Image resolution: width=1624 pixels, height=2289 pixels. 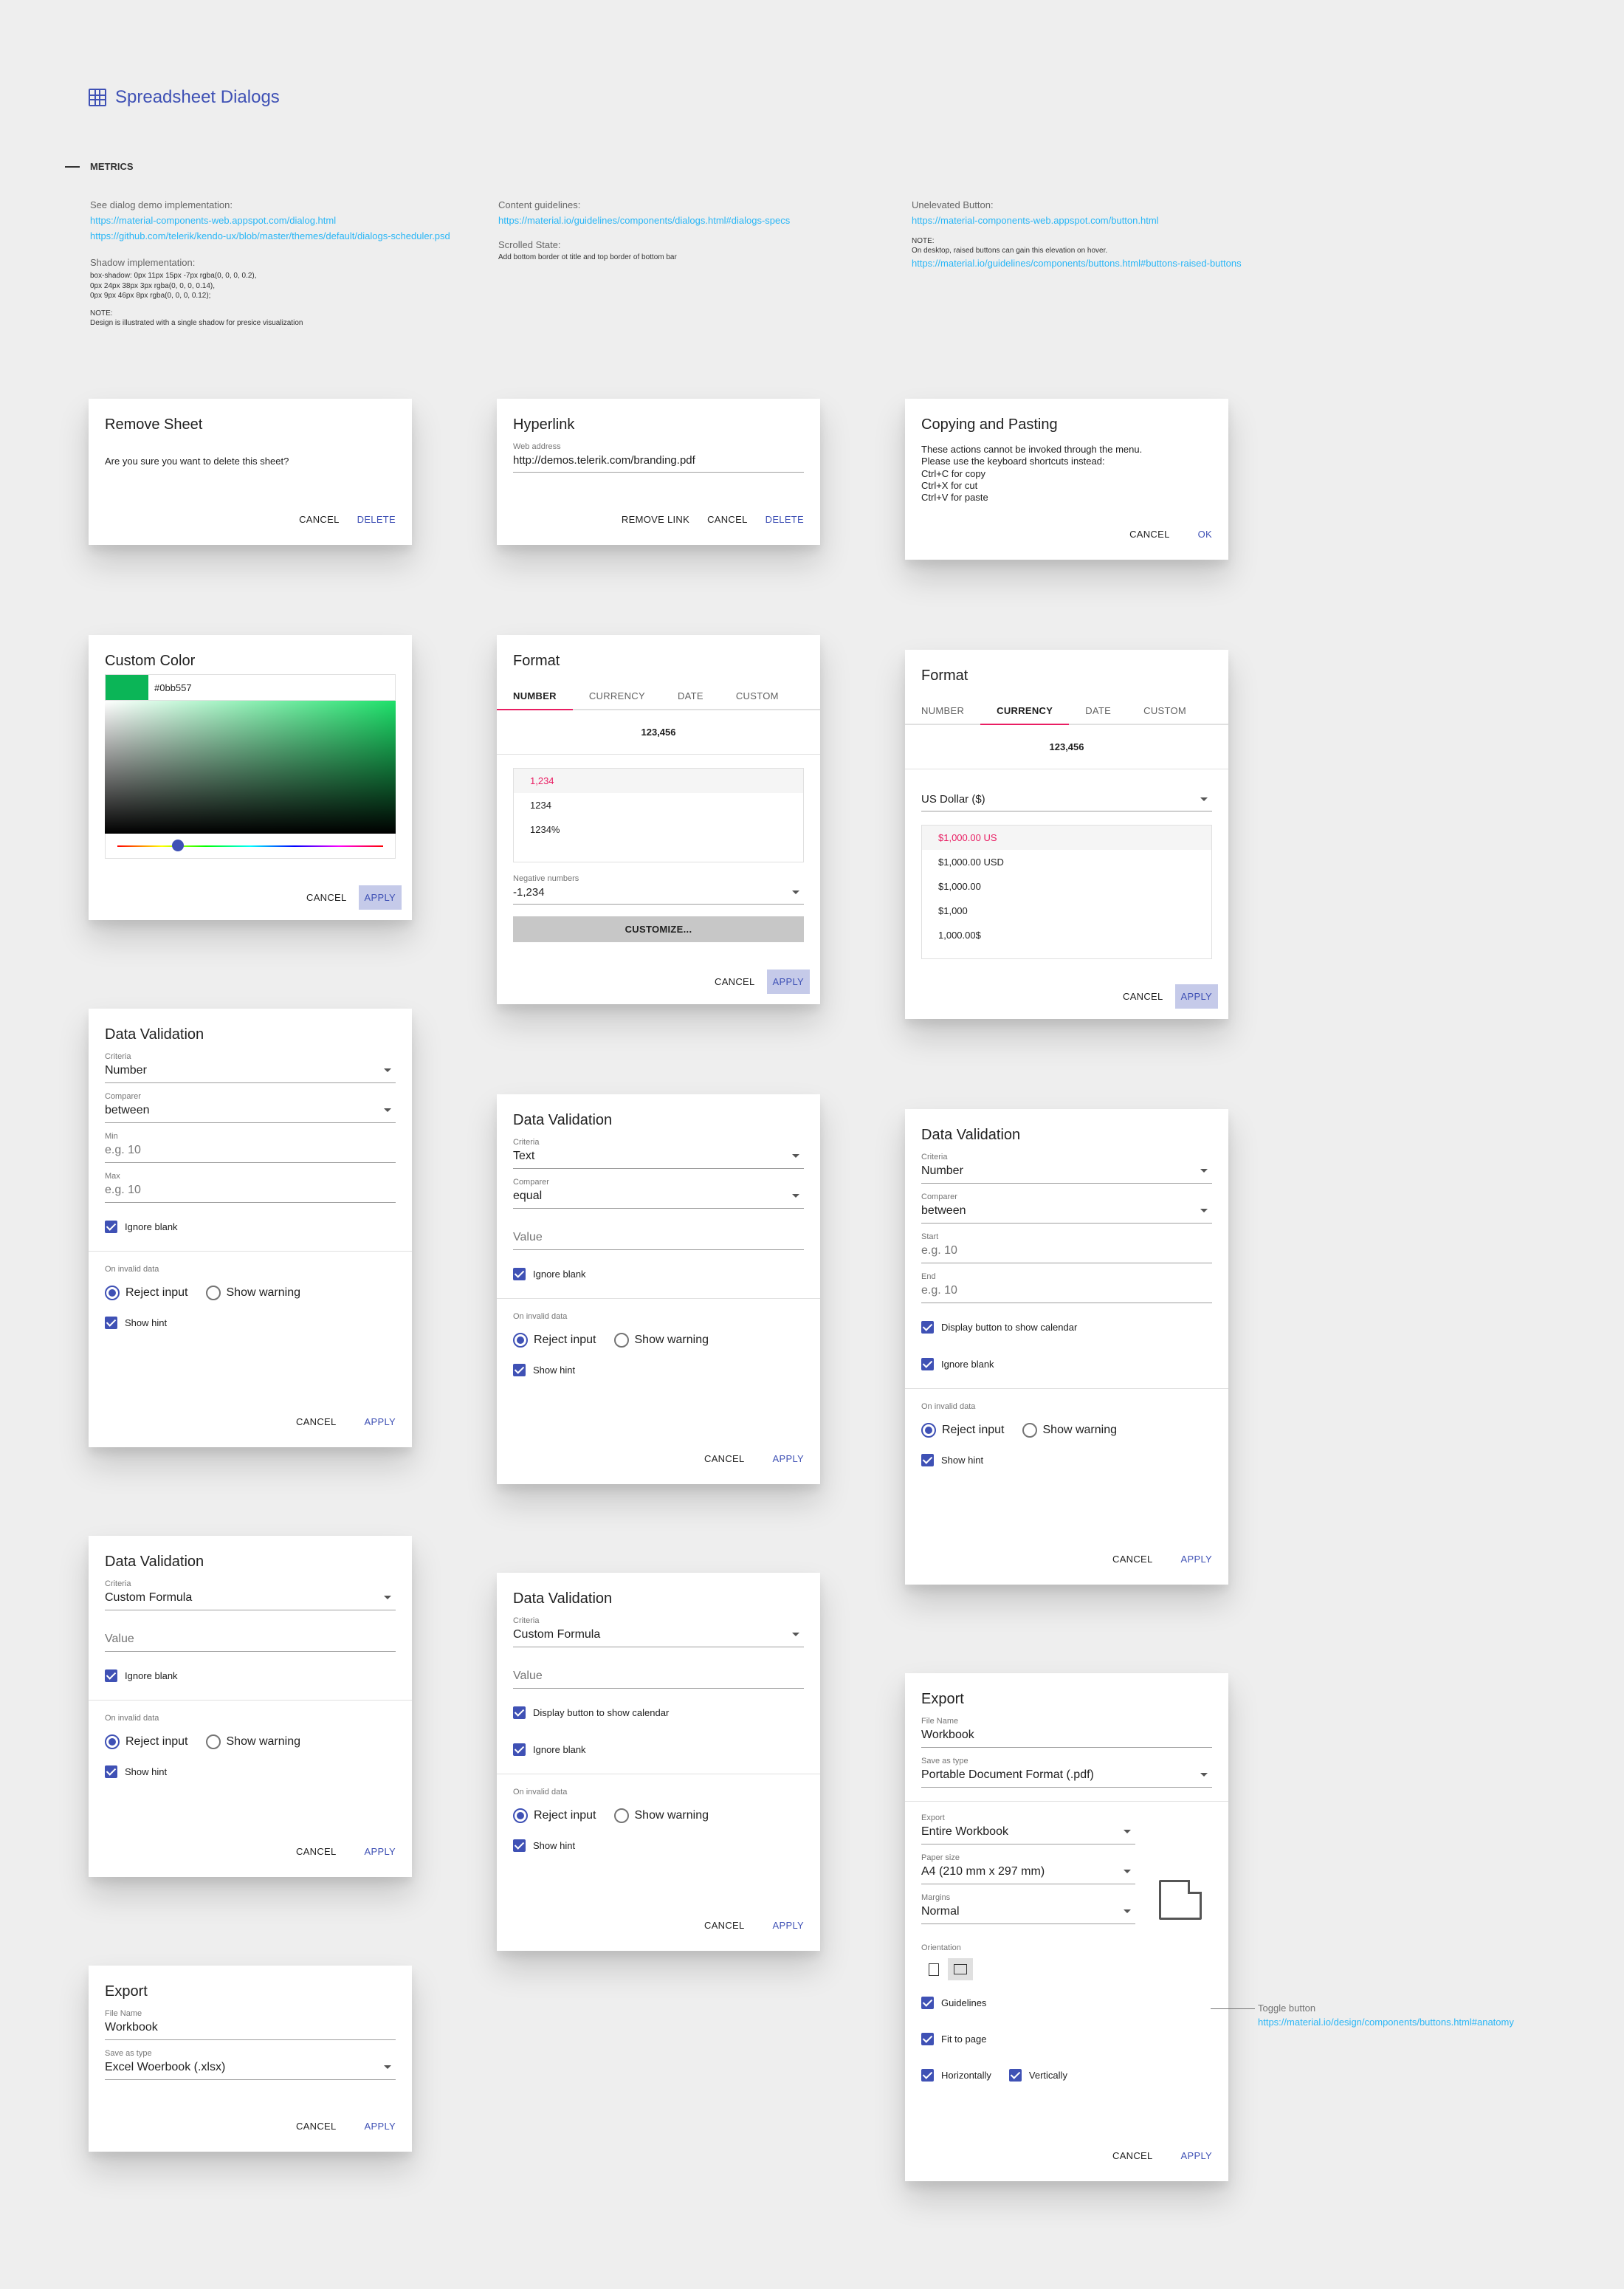 What do you see at coordinates (658, 895) in the screenshot?
I see `negative-numbers-select: -1,234` at bounding box center [658, 895].